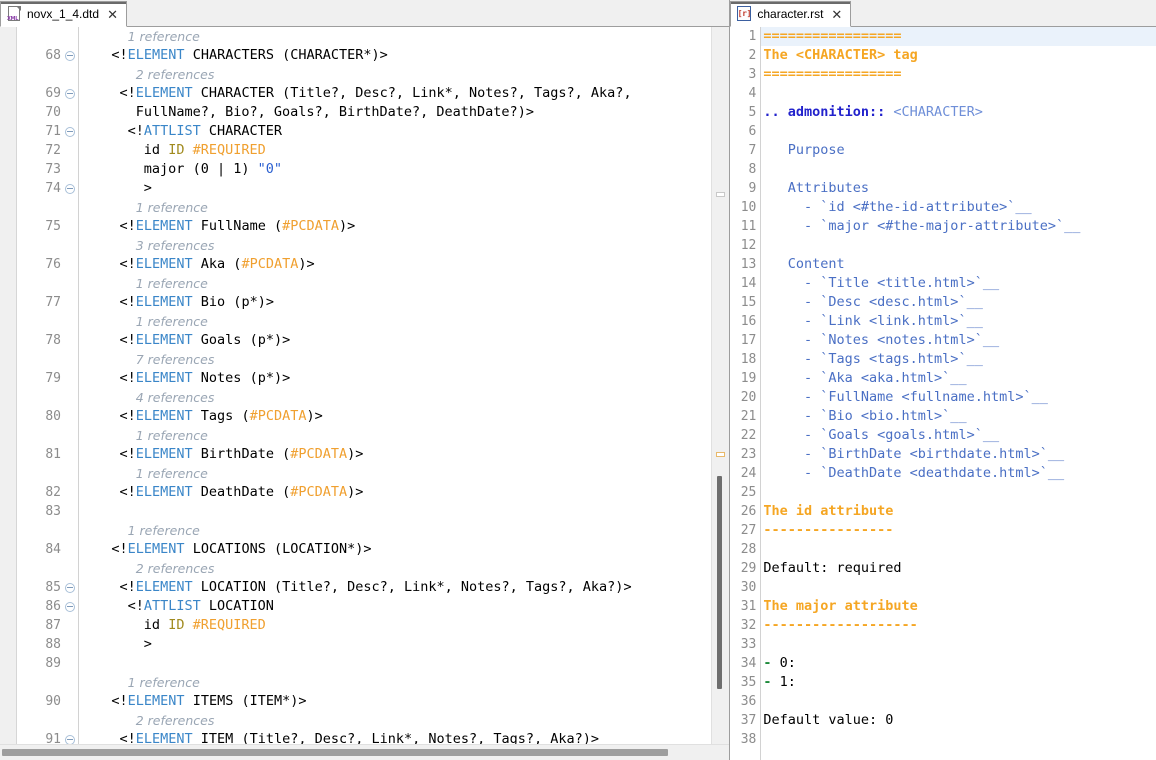 Image resolution: width=1156 pixels, height=760 pixels. I want to click on code-line: - `Aka <aka.html>`__, so click(958, 378).